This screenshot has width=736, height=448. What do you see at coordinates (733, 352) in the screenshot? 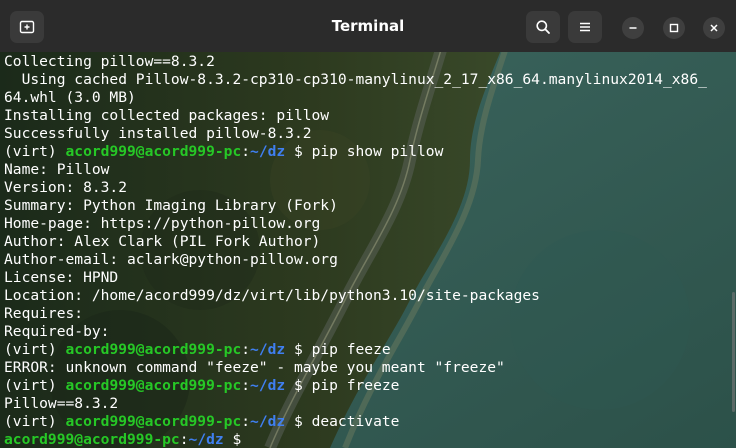
I see `scrollbar` at bounding box center [733, 352].